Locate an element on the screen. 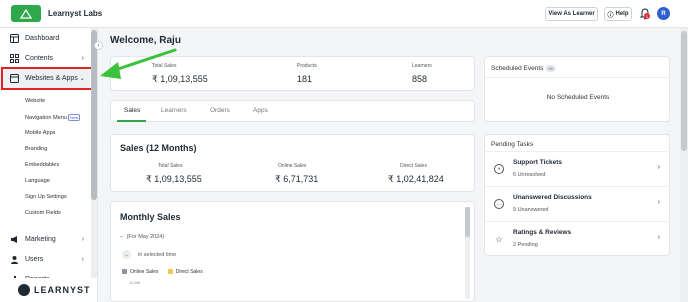 The image size is (688, 302). task-subtitle: 2 Pending is located at coordinates (525, 245).